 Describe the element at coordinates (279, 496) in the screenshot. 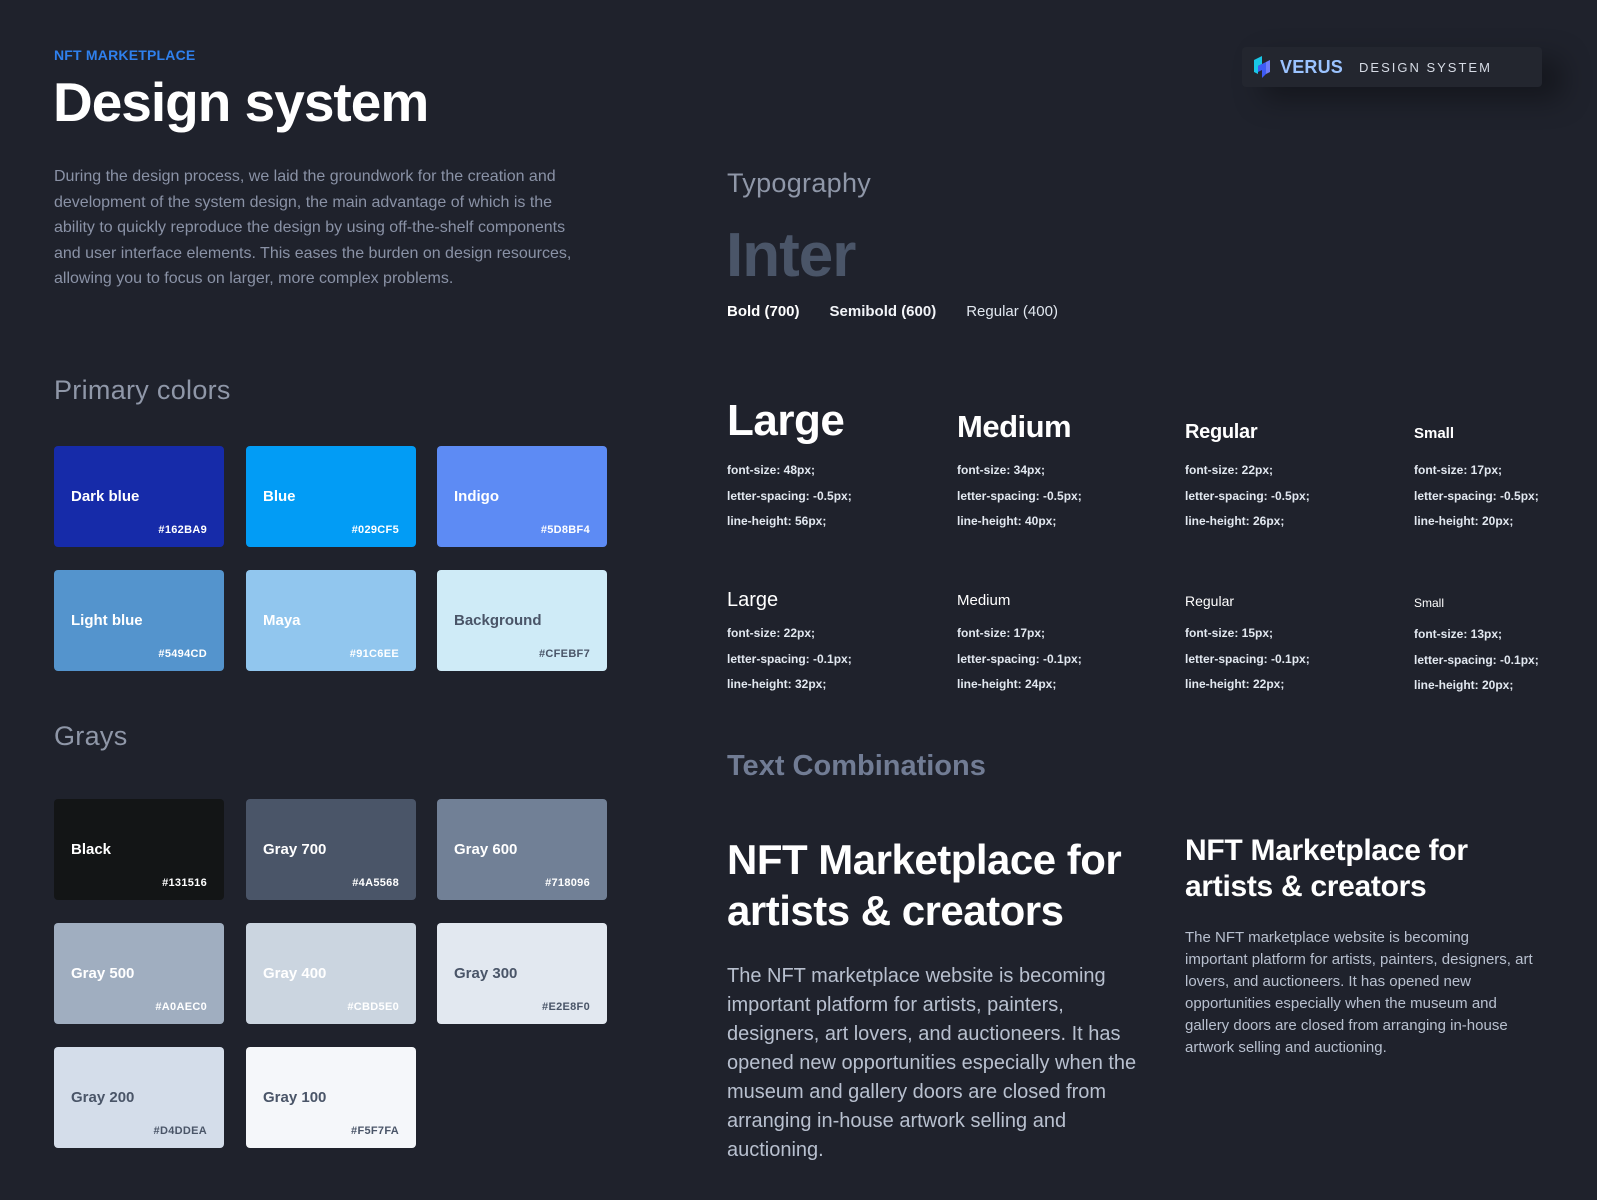

I see `swatch-name: Blue` at that location.